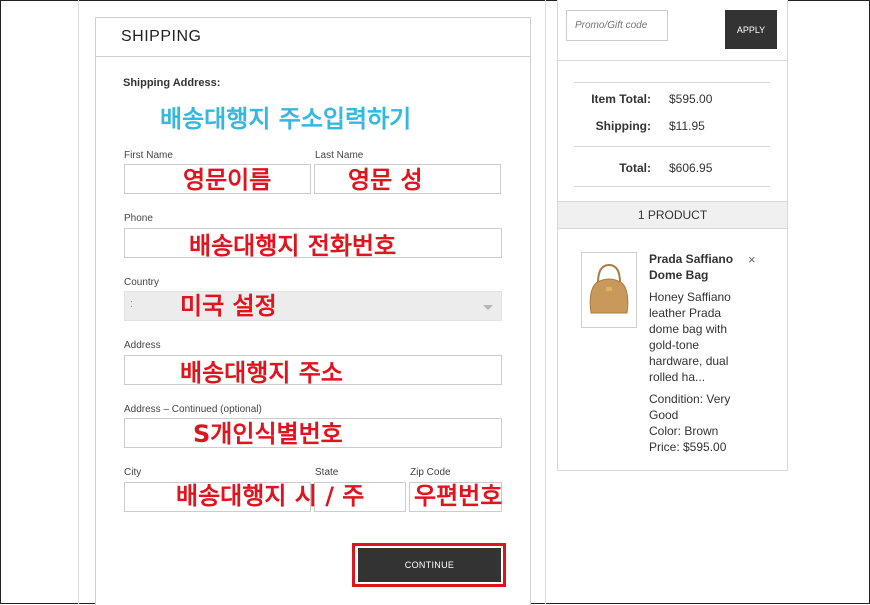 This screenshot has height=605, width=870. I want to click on handbag-icon, so click(609, 288).